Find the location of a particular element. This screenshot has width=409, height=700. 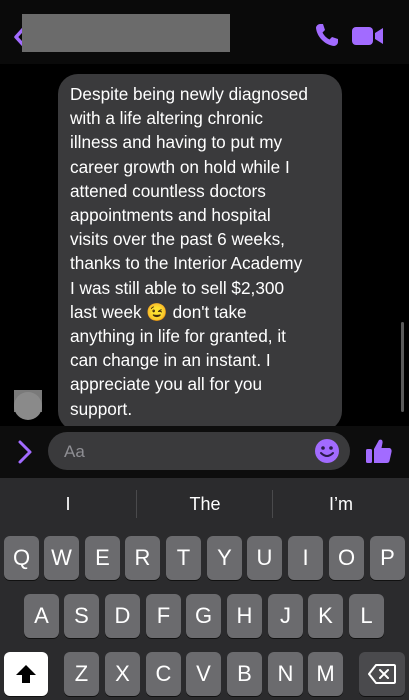

key-s: S is located at coordinates (81, 616).